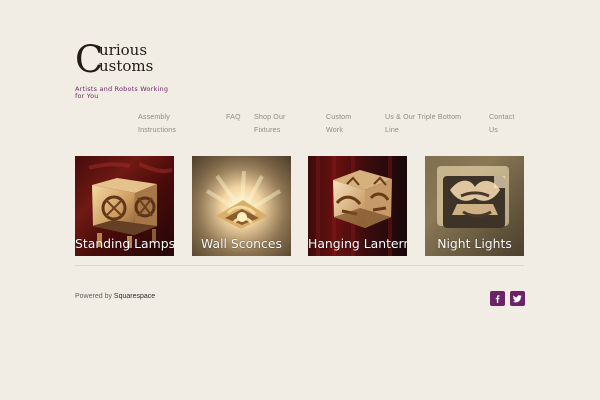 The image size is (600, 400). What do you see at coordinates (299, 265) in the screenshot?
I see `footer-divider` at bounding box center [299, 265].